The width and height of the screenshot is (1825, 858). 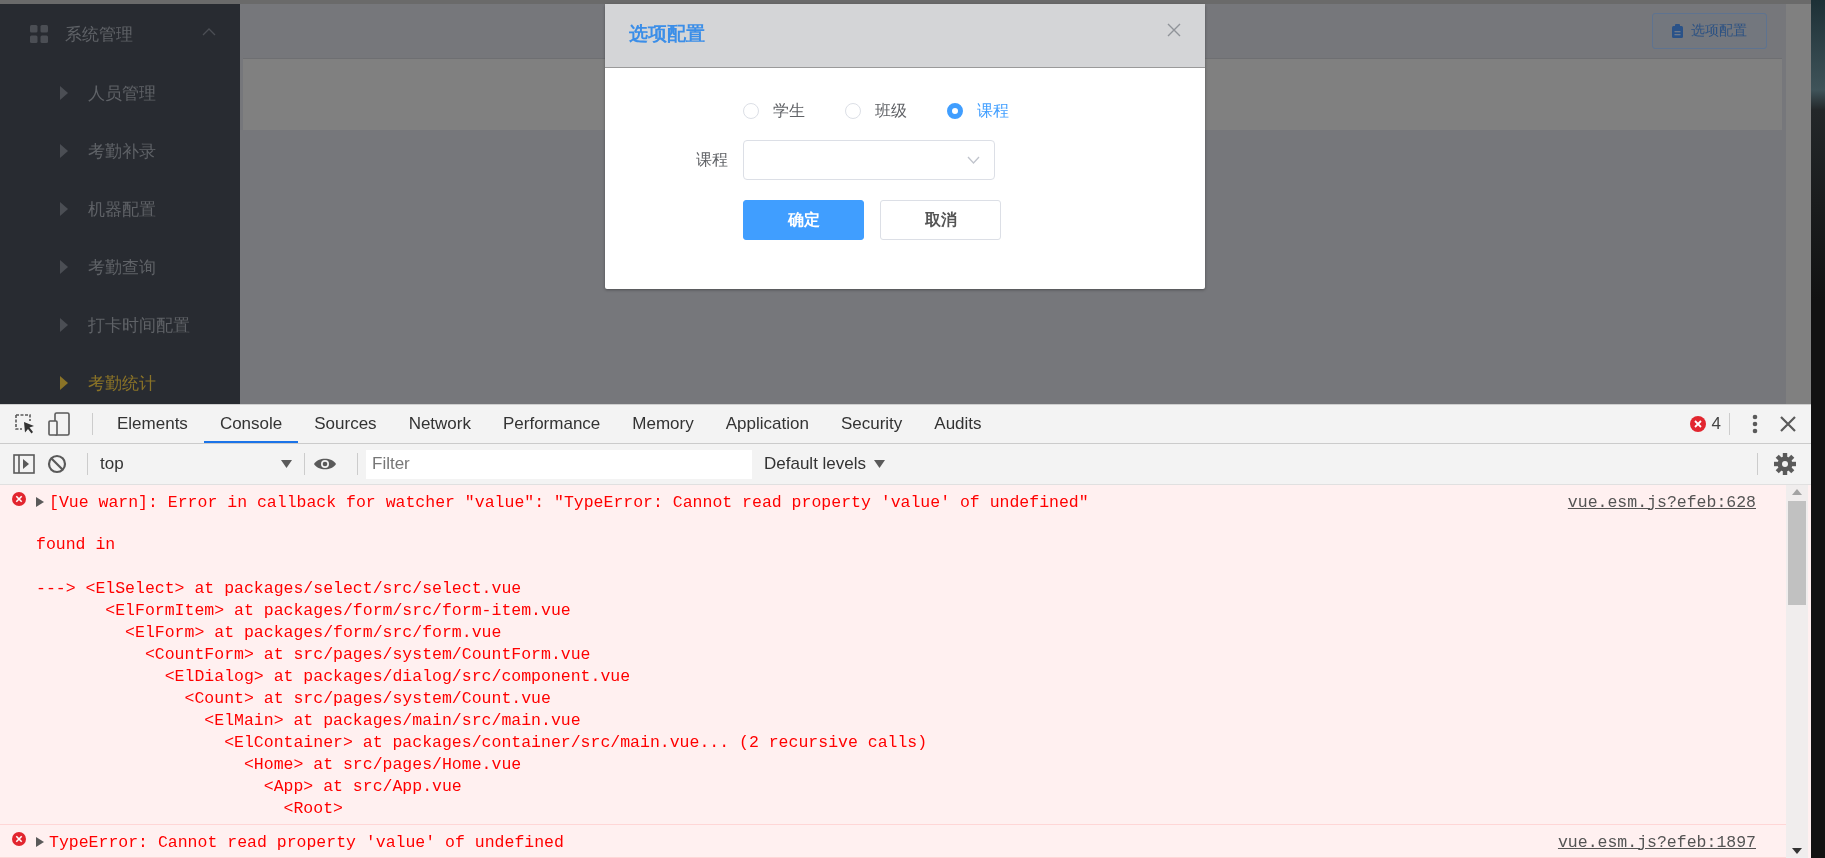 I want to click on trace-line: <App> at src/App.vue, so click(x=362, y=787).